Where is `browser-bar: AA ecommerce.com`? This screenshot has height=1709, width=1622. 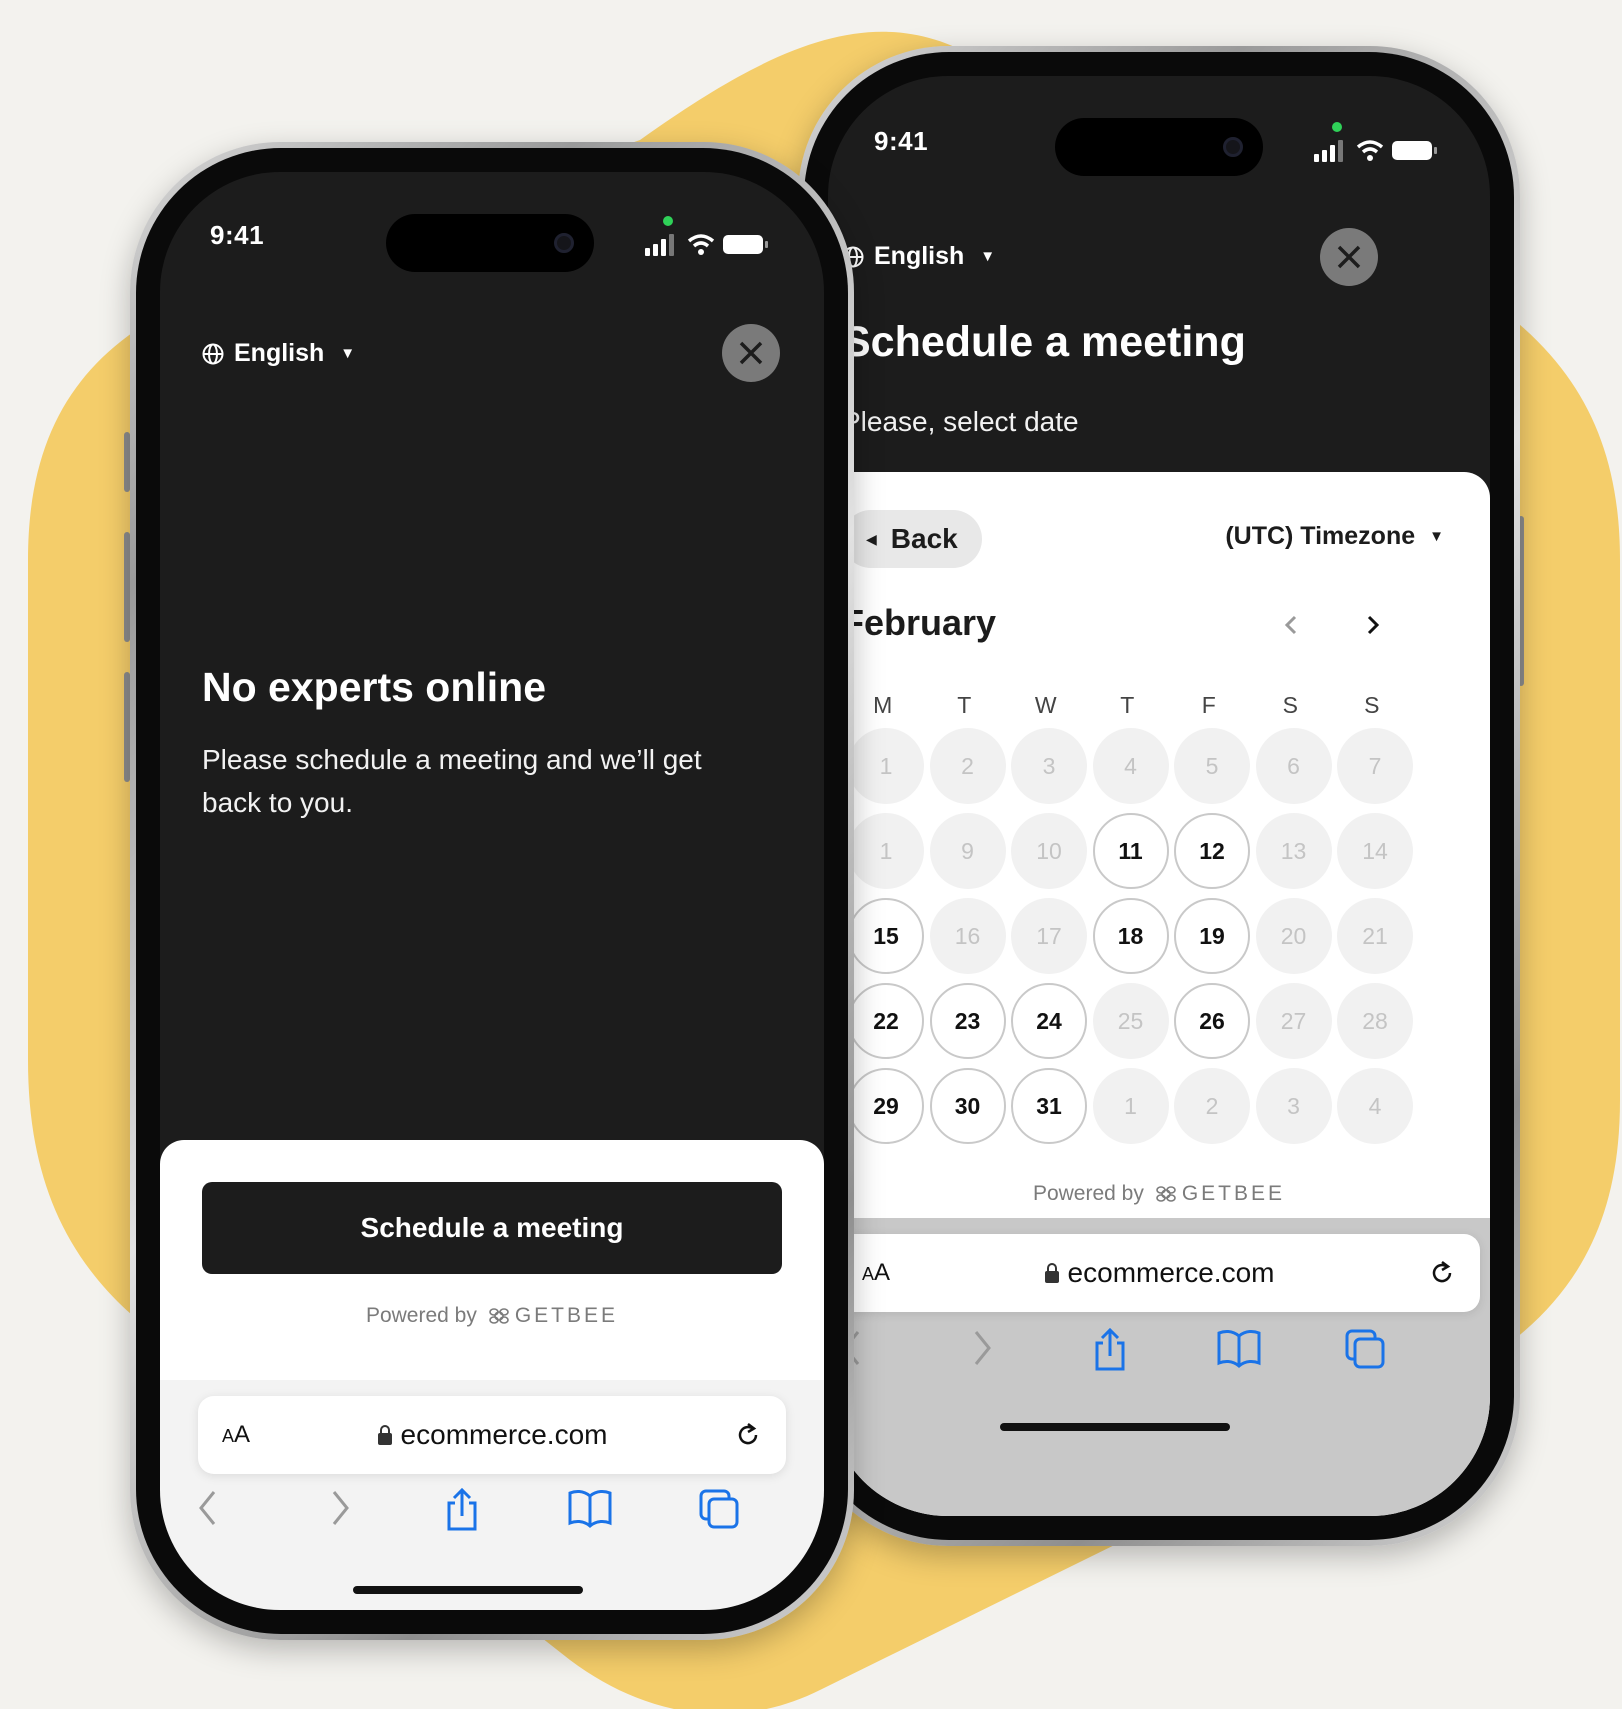 browser-bar: AA ecommerce.com is located at coordinates (492, 1495).